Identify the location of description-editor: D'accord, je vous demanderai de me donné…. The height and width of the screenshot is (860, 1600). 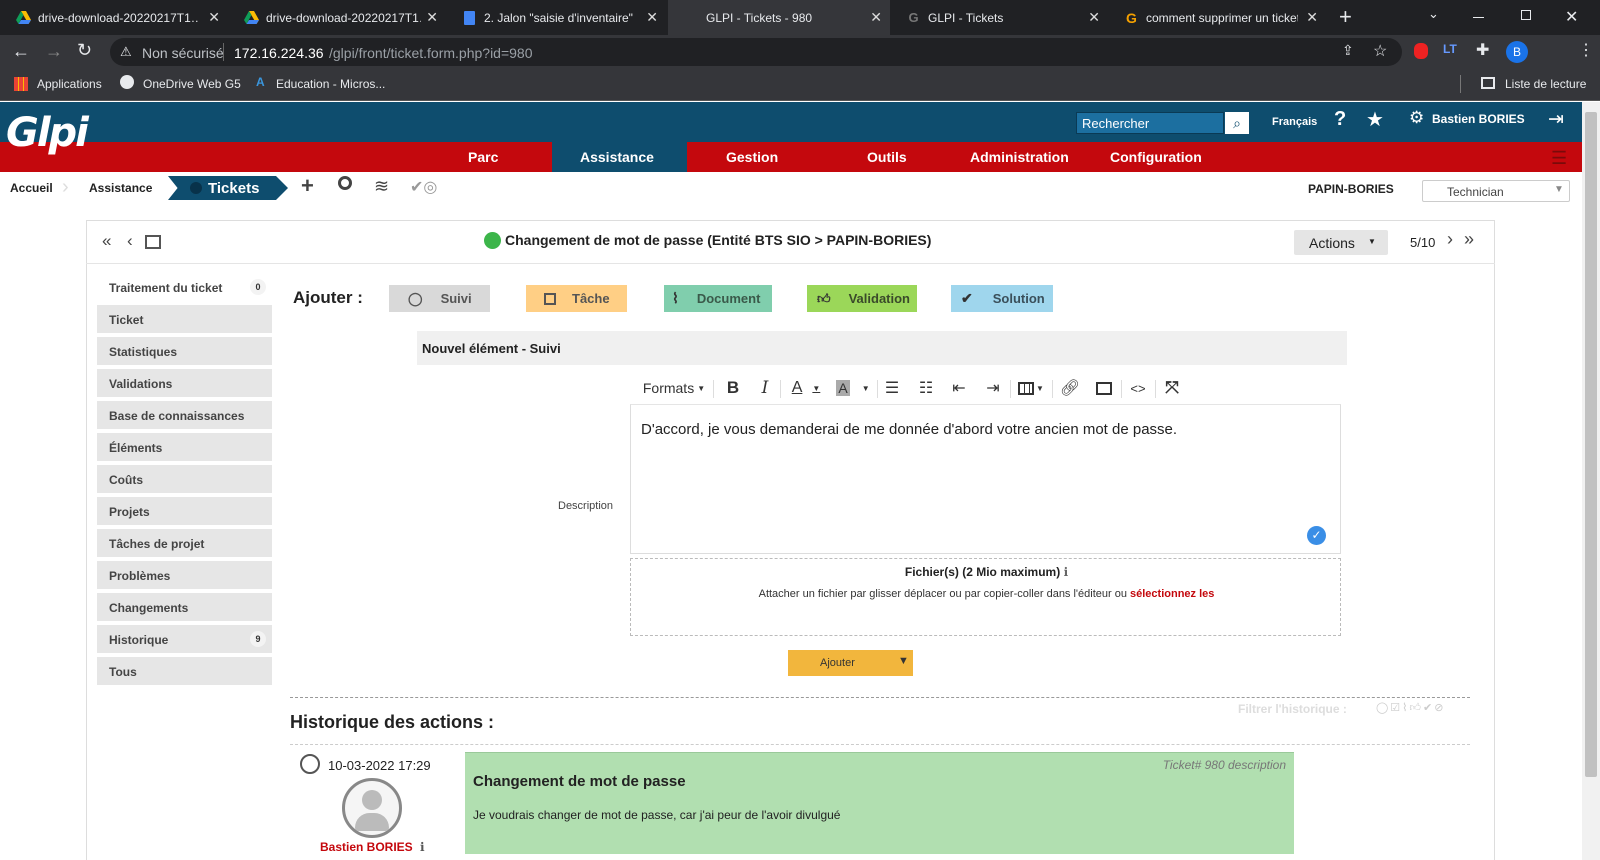
(985, 479).